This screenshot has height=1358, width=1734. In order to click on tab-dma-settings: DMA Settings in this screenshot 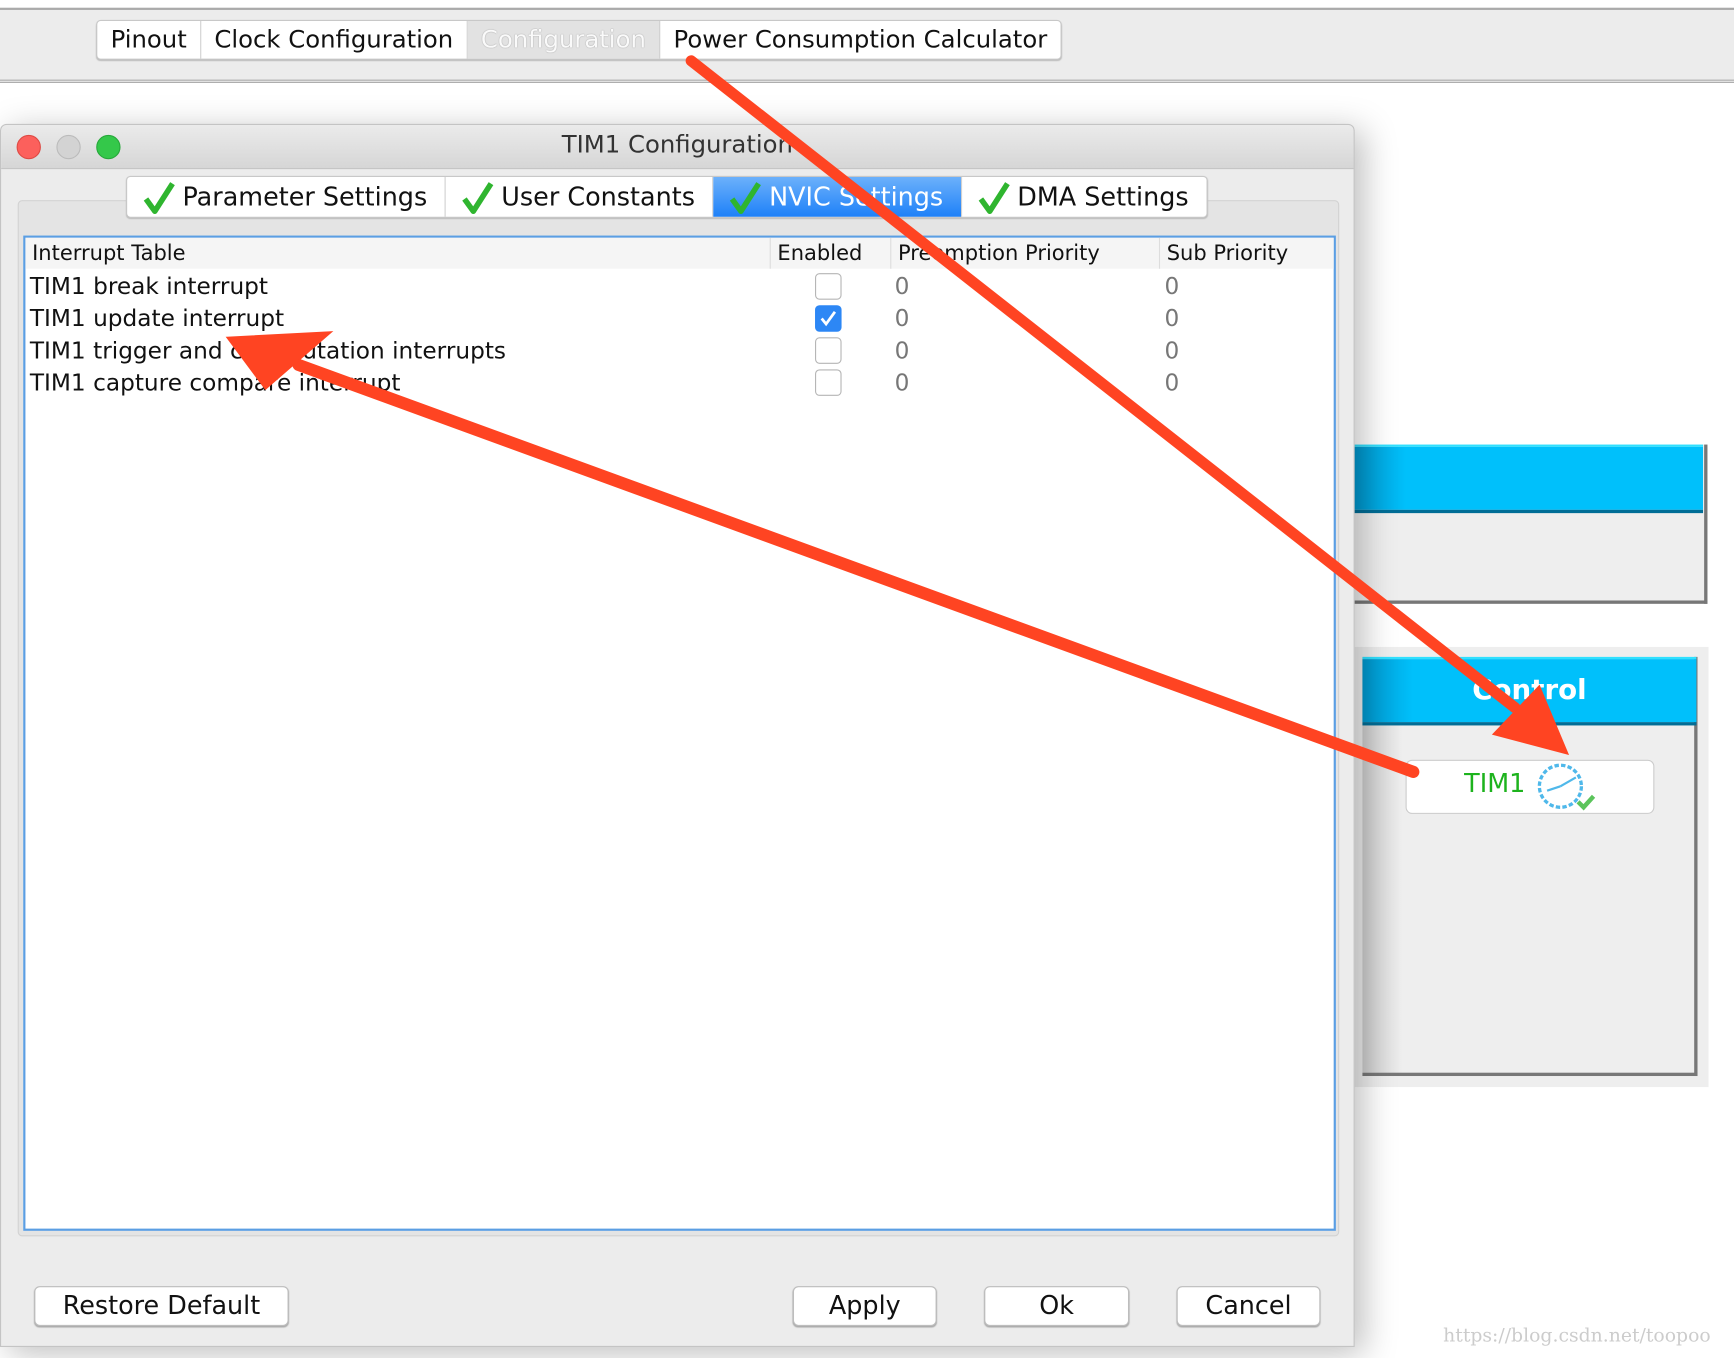, I will do `click(1084, 197)`.